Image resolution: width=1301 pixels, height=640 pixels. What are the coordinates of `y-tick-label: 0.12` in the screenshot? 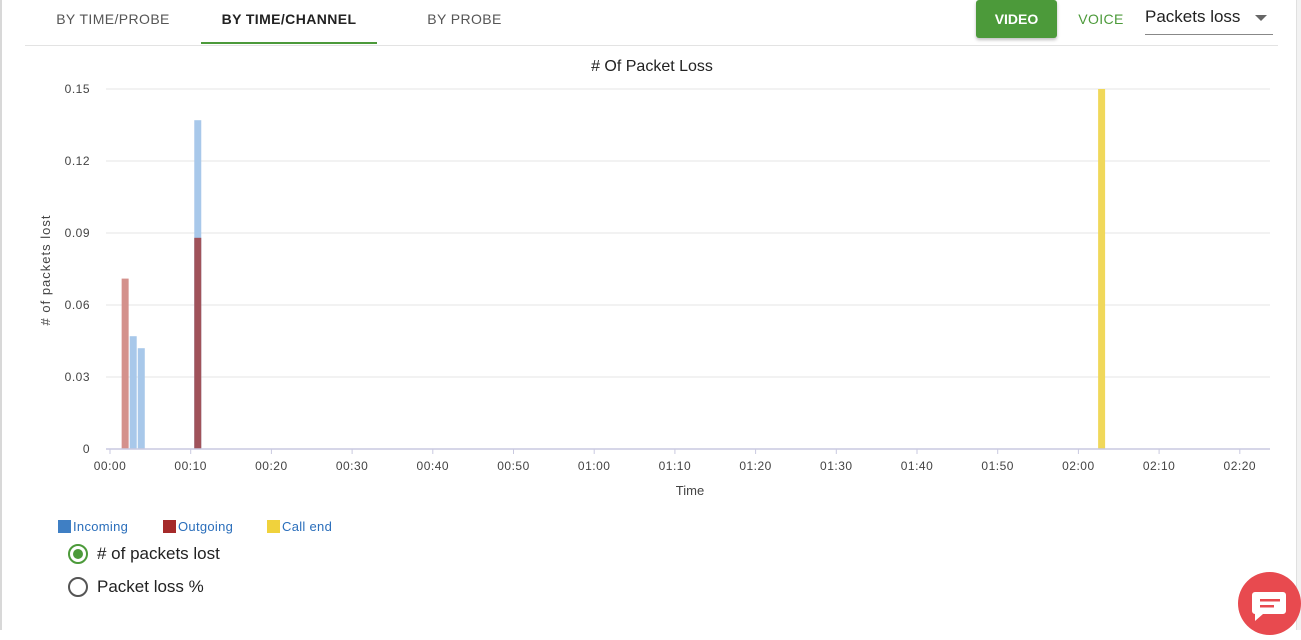 It's located at (77, 161).